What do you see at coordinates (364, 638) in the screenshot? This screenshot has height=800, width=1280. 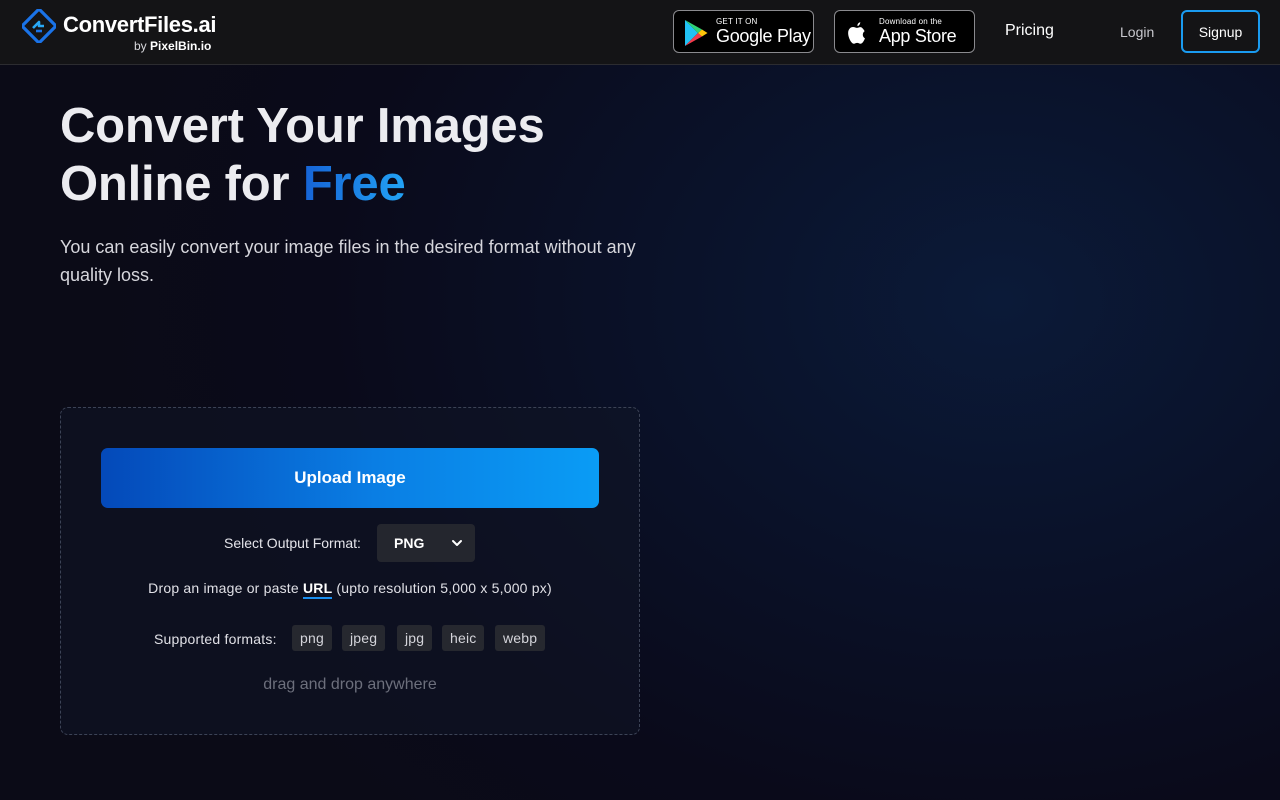 I see `format-chip-jpeg: jpeg` at bounding box center [364, 638].